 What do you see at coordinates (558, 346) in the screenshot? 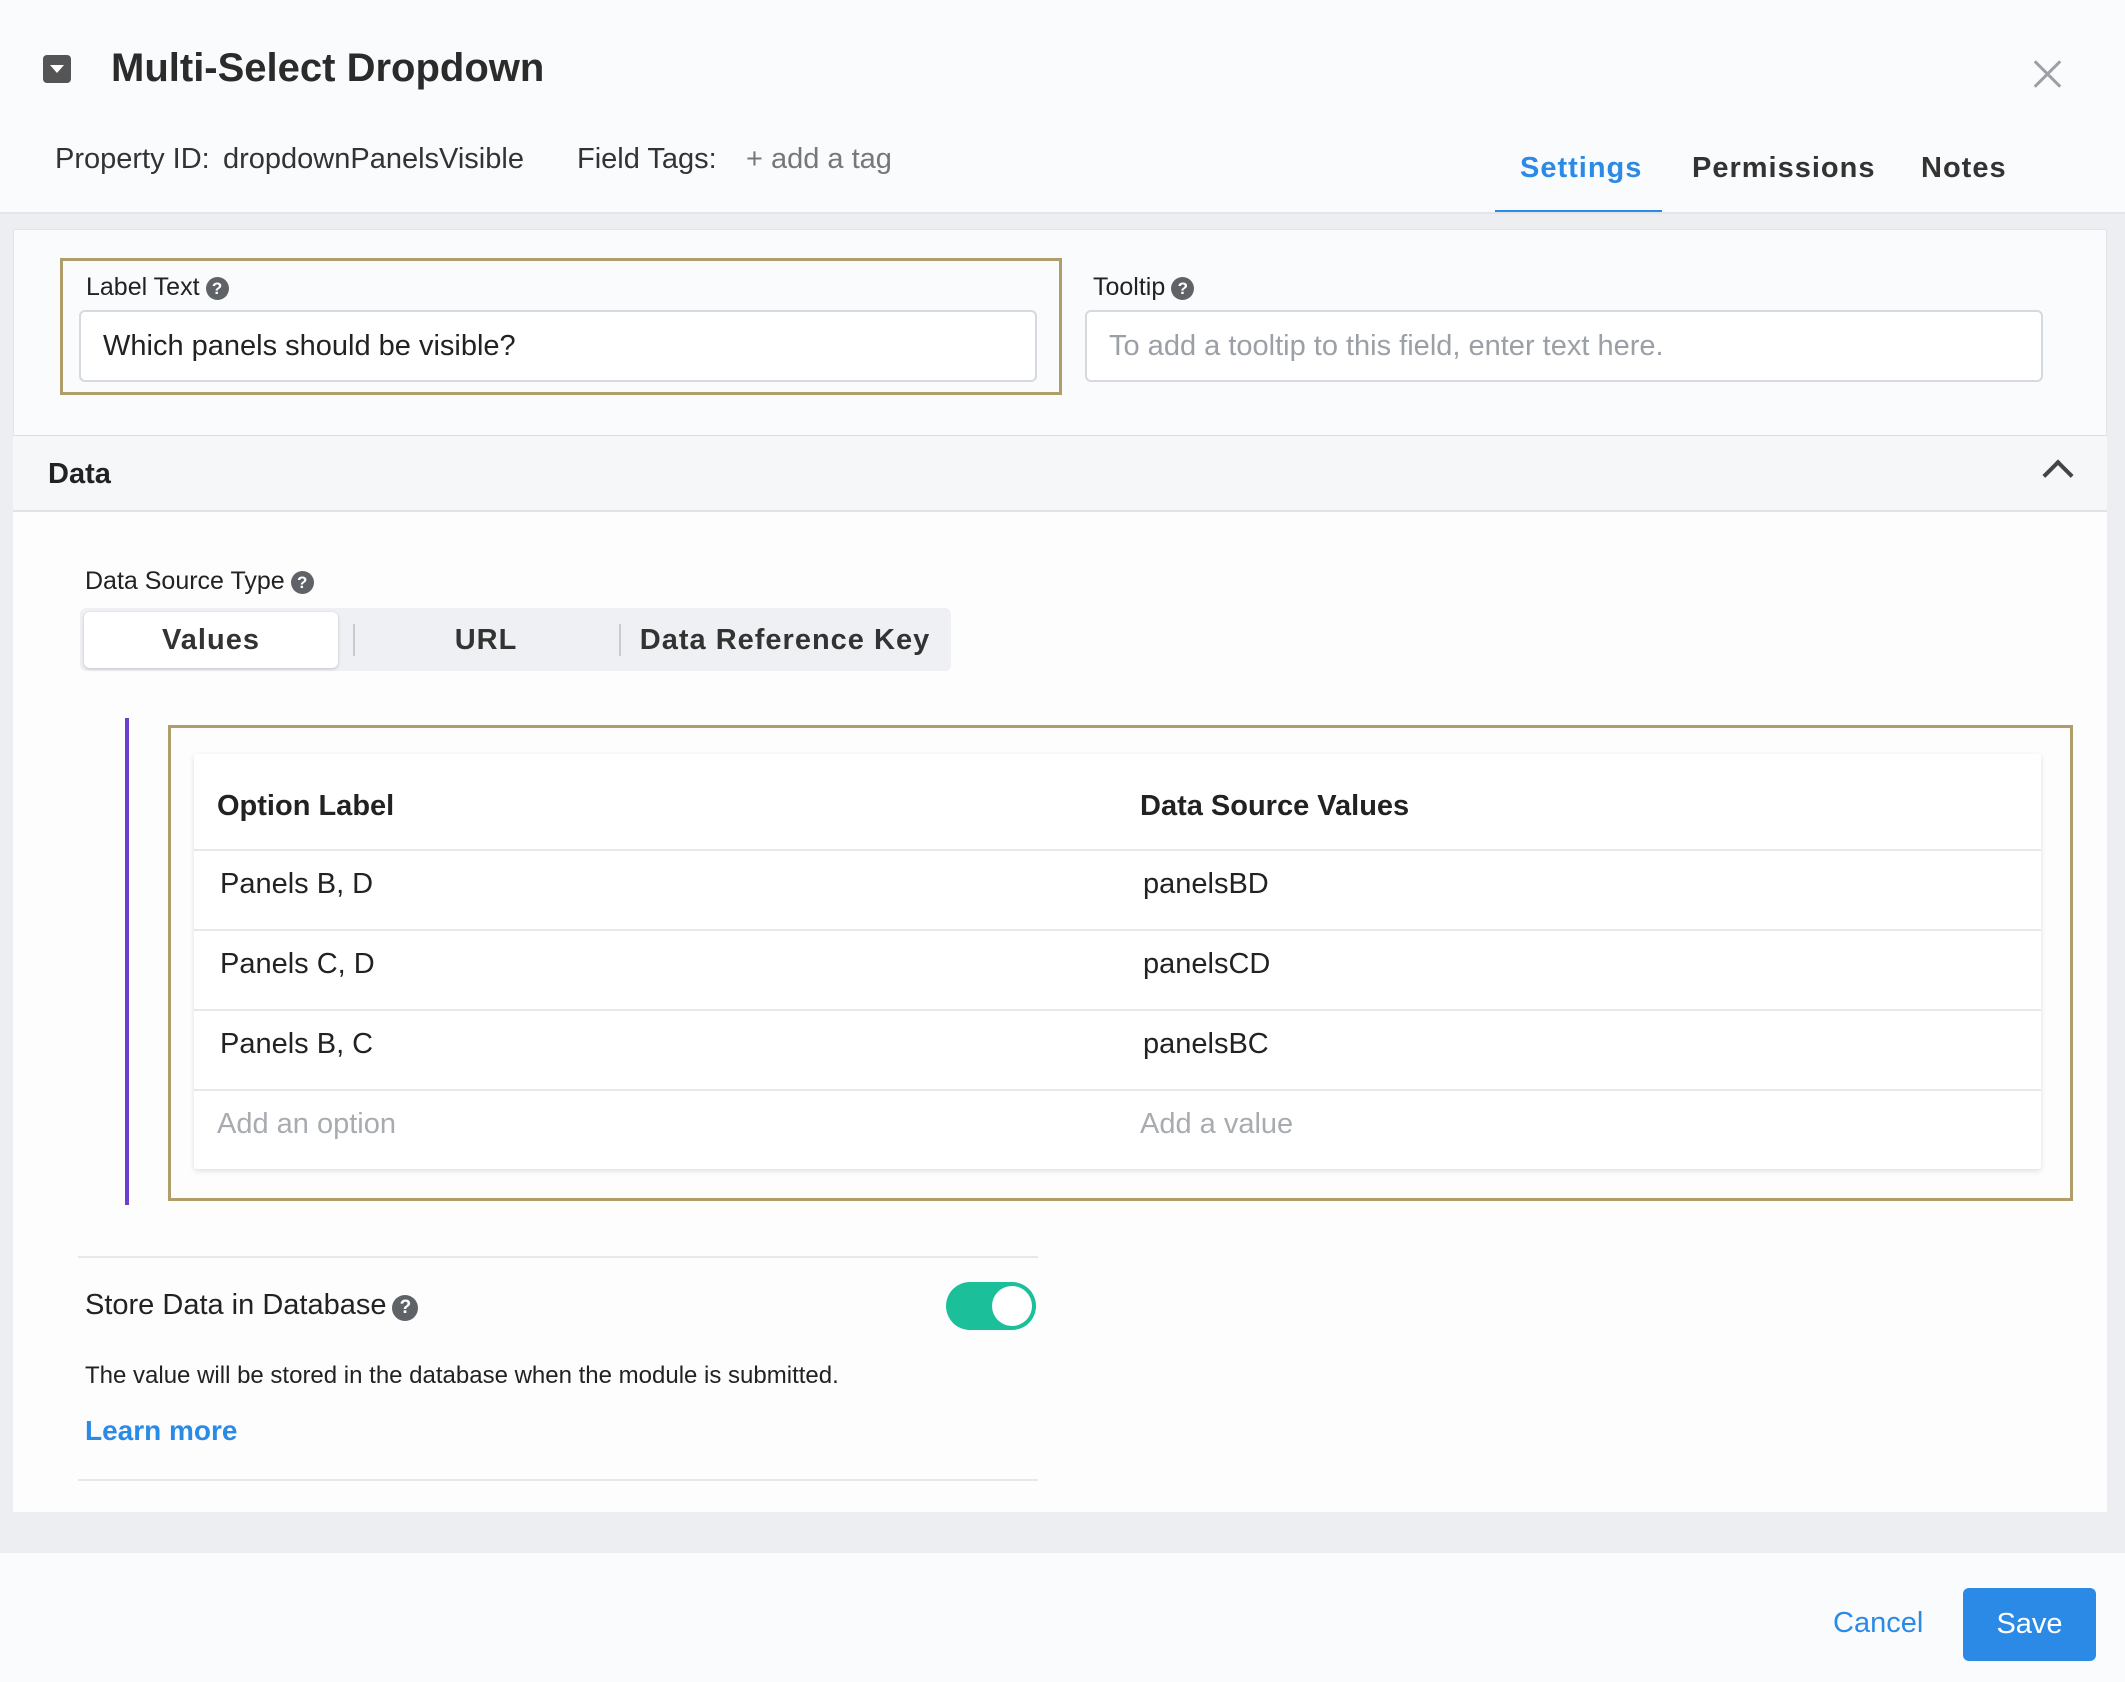
I see `label-text-input: Which panels should be visible?` at bounding box center [558, 346].